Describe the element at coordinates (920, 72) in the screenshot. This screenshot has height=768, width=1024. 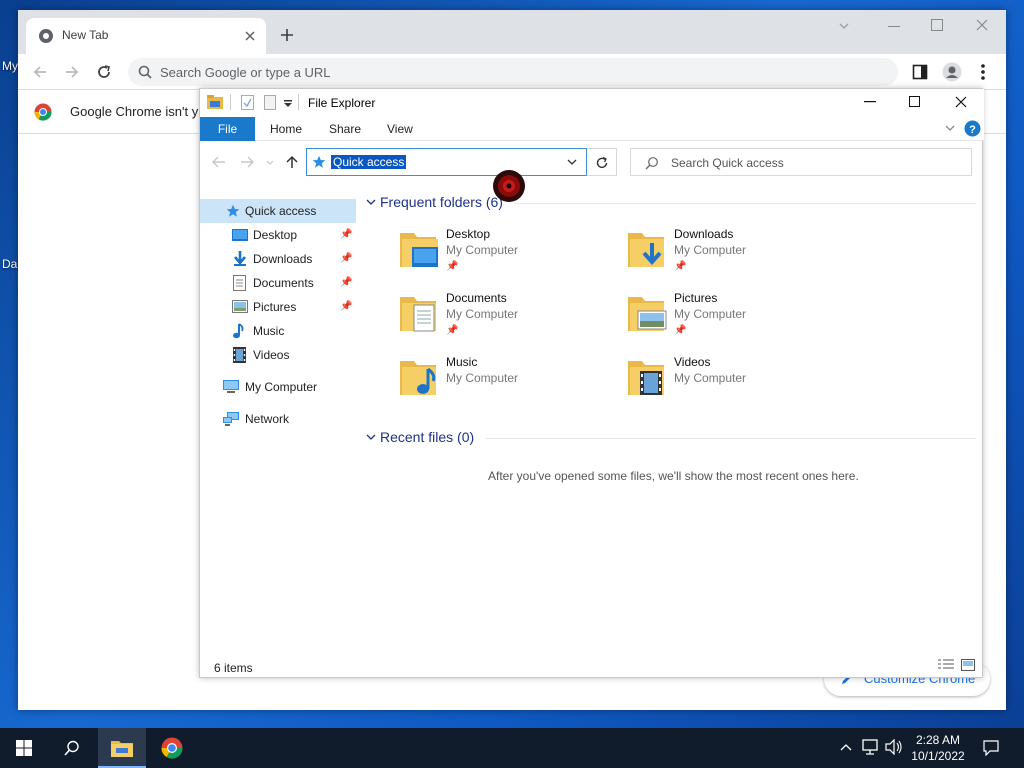
I see `side-panel-icon` at that location.